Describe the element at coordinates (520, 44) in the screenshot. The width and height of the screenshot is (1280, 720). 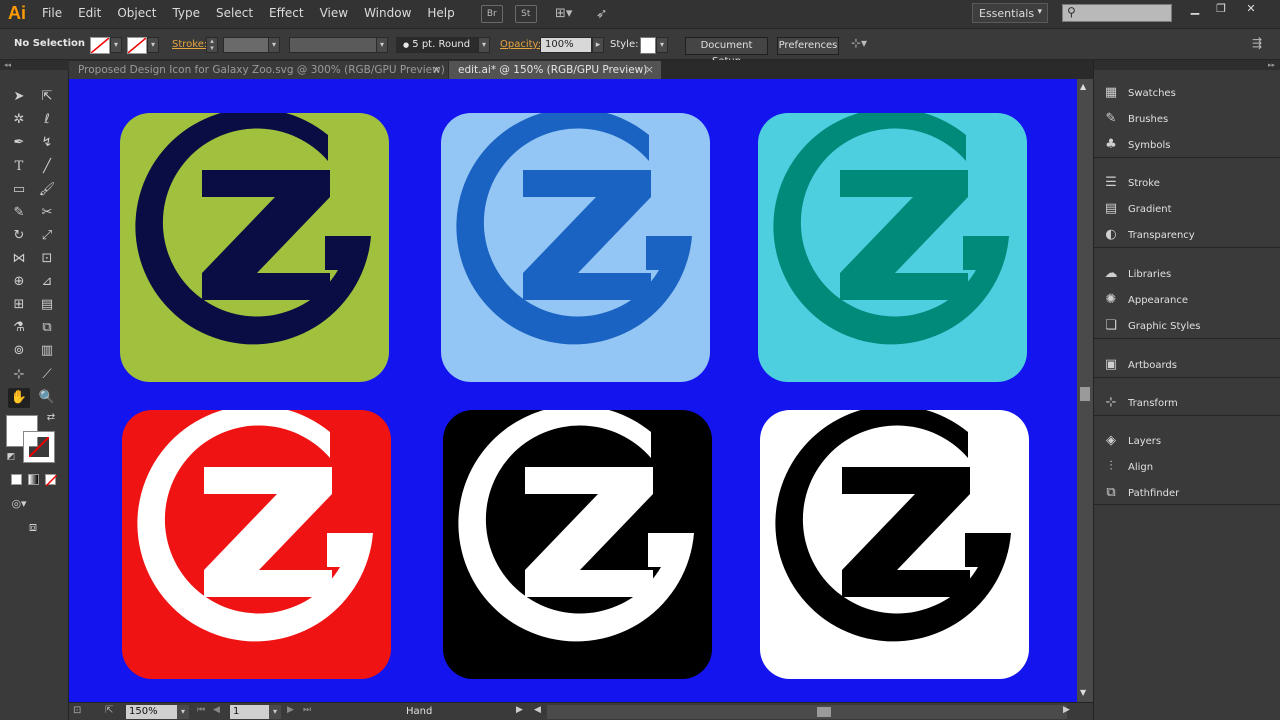
I see `opacity-label: Opacity:` at that location.